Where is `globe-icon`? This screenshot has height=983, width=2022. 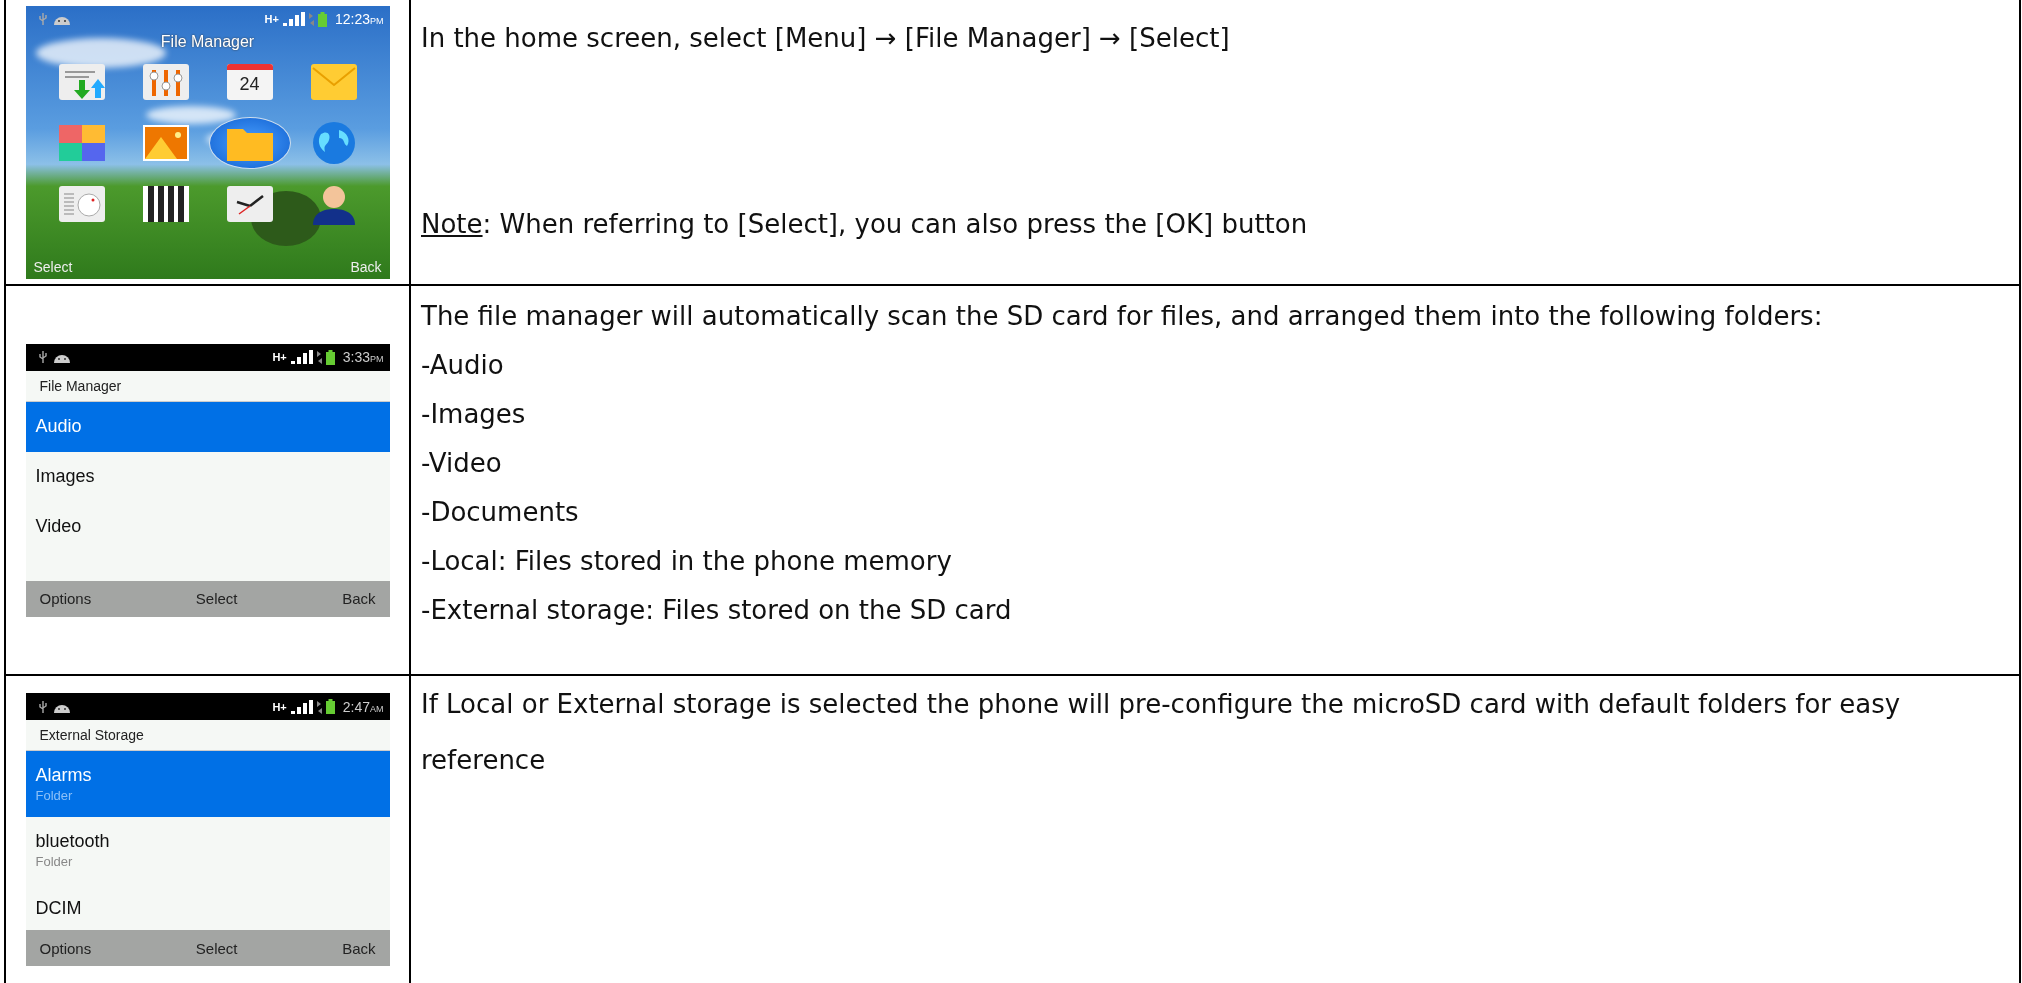 globe-icon is located at coordinates (333, 142).